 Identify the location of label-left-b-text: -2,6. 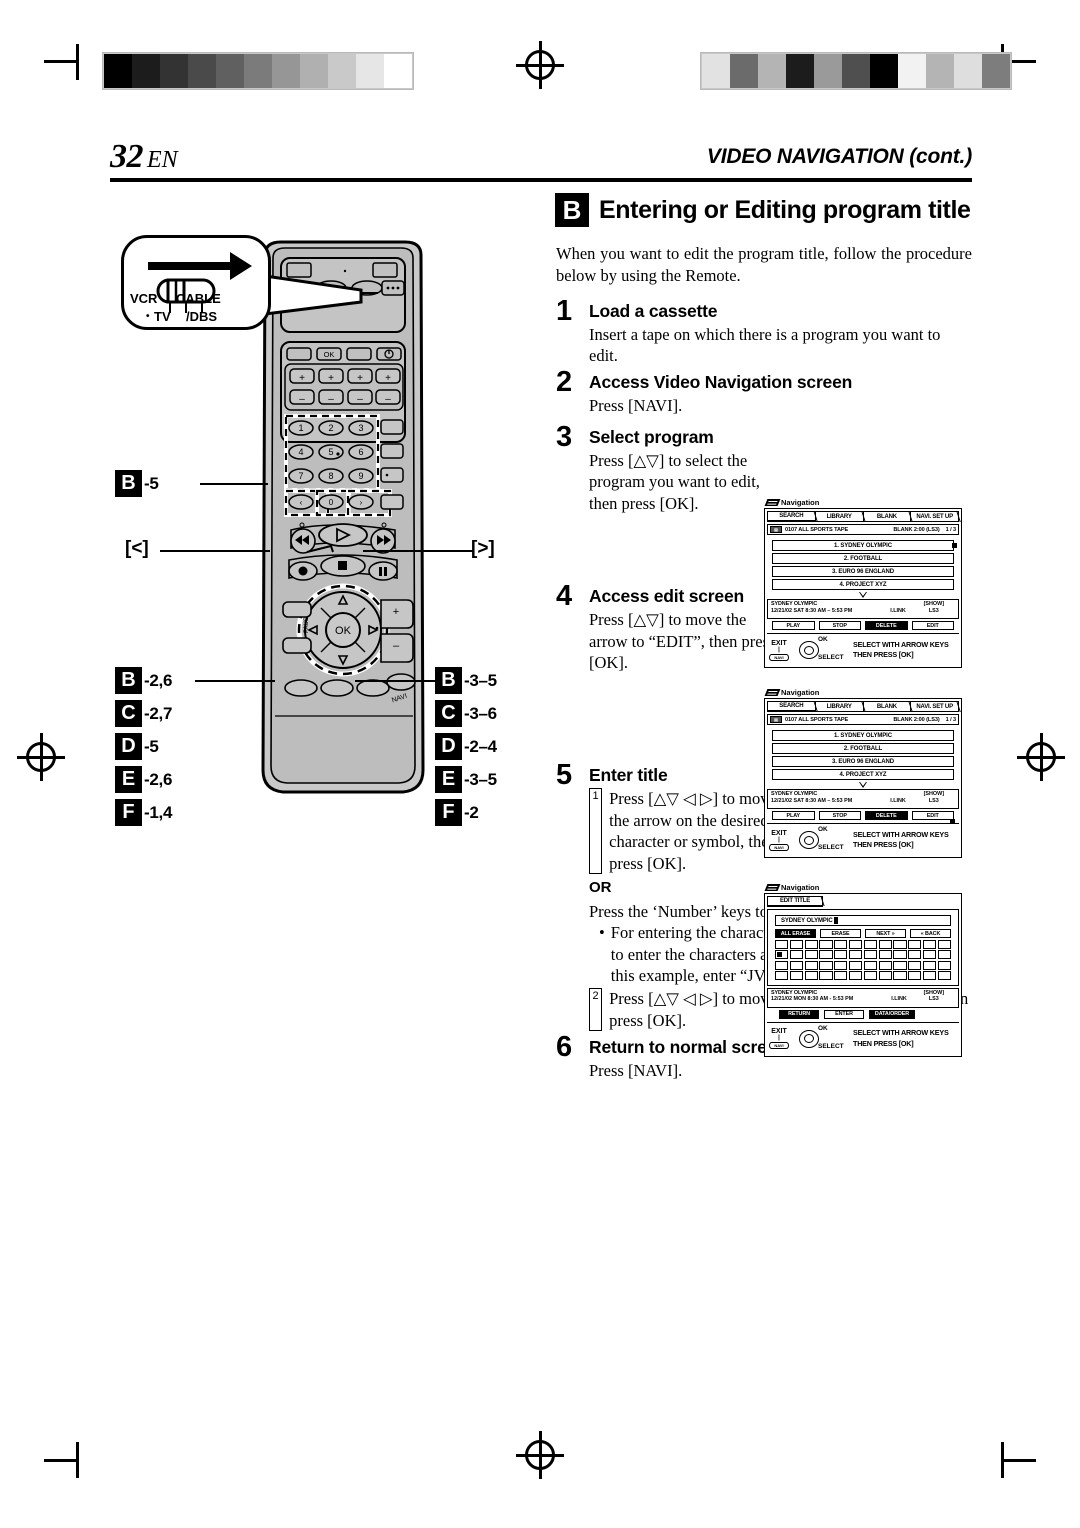
(158, 680).